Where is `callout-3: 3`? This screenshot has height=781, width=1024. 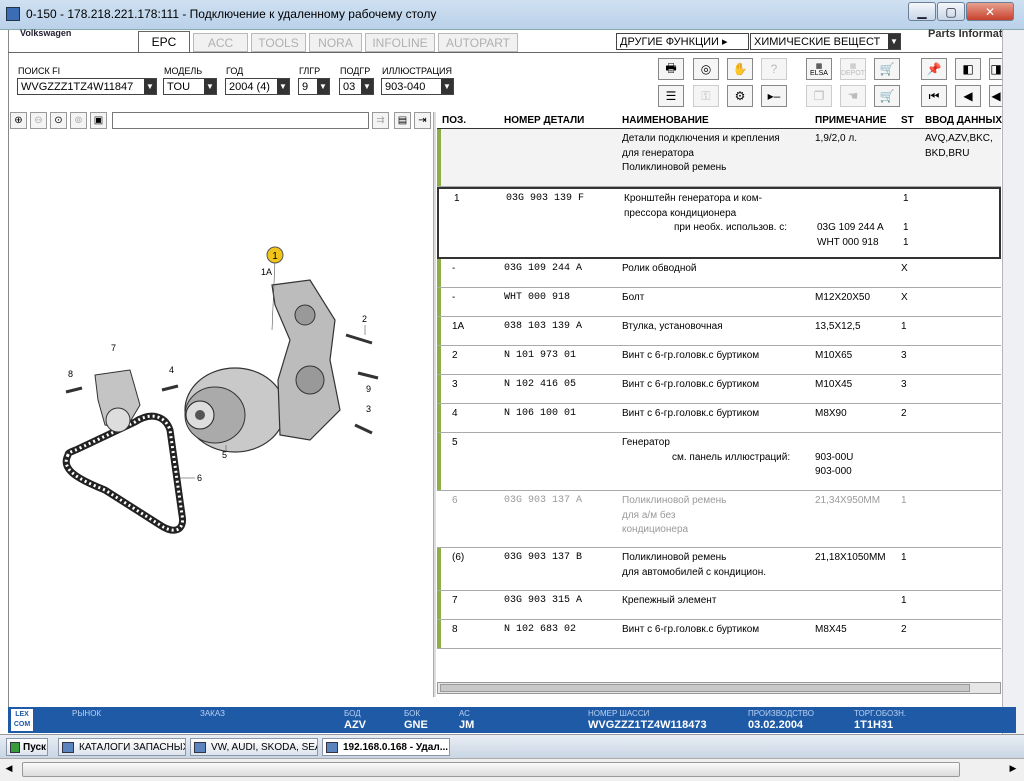 callout-3: 3 is located at coordinates (368, 409).